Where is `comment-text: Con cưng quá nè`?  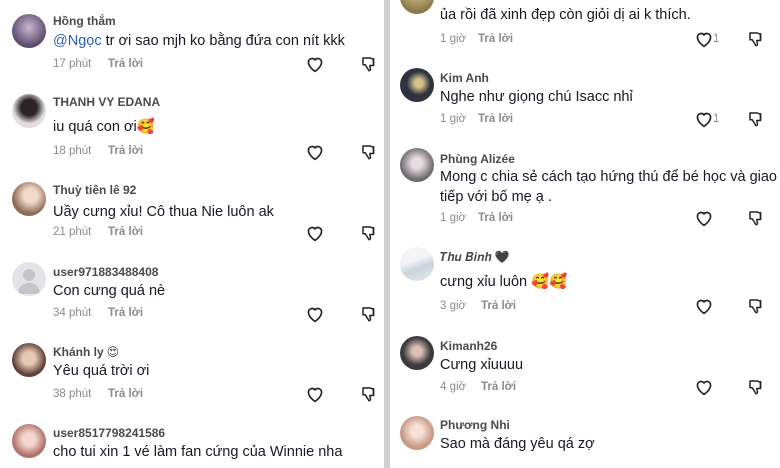 comment-text: Con cưng quá nè is located at coordinates (109, 291).